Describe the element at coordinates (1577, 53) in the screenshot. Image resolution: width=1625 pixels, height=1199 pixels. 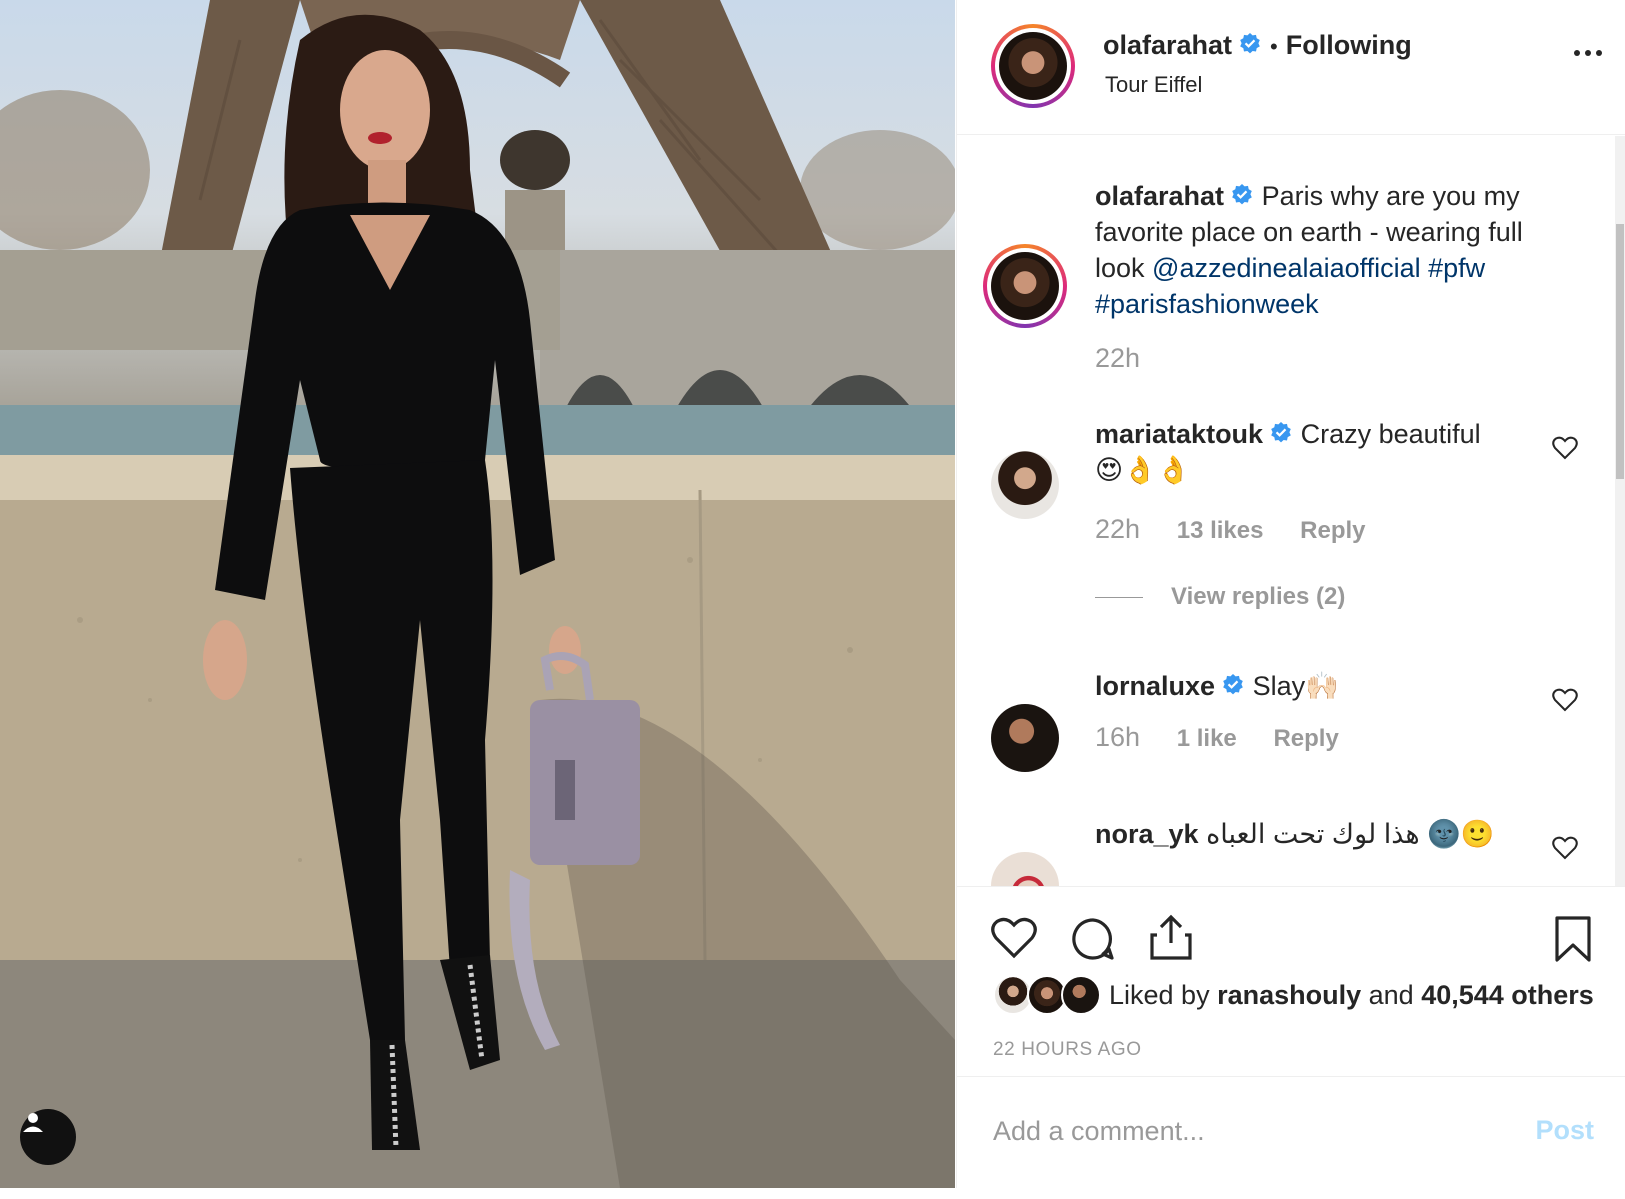
I see `more-options-icon` at that location.